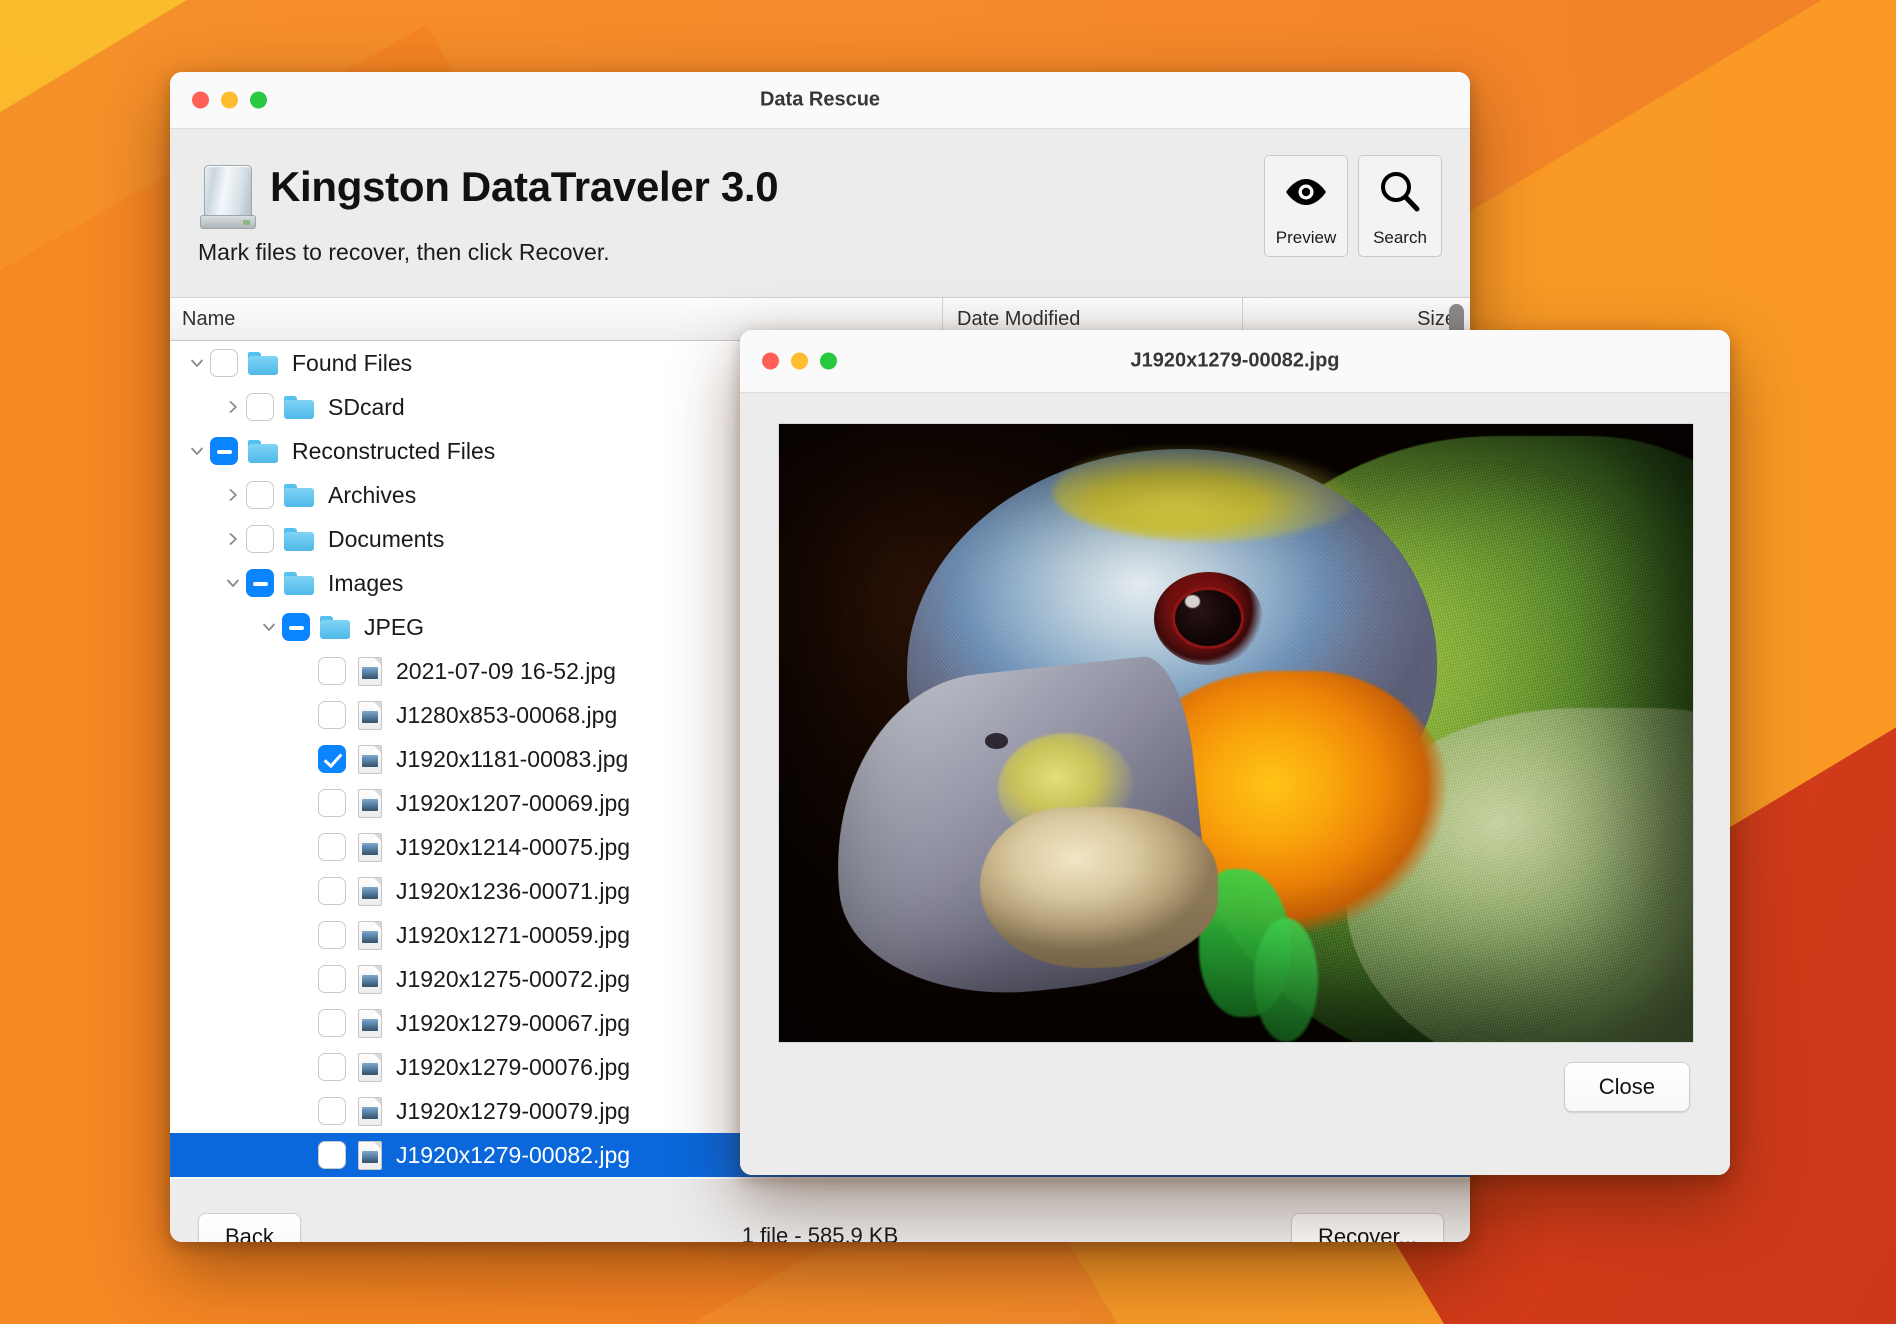  Describe the element at coordinates (1400, 237) in the screenshot. I see `search-button-label: Search` at that location.